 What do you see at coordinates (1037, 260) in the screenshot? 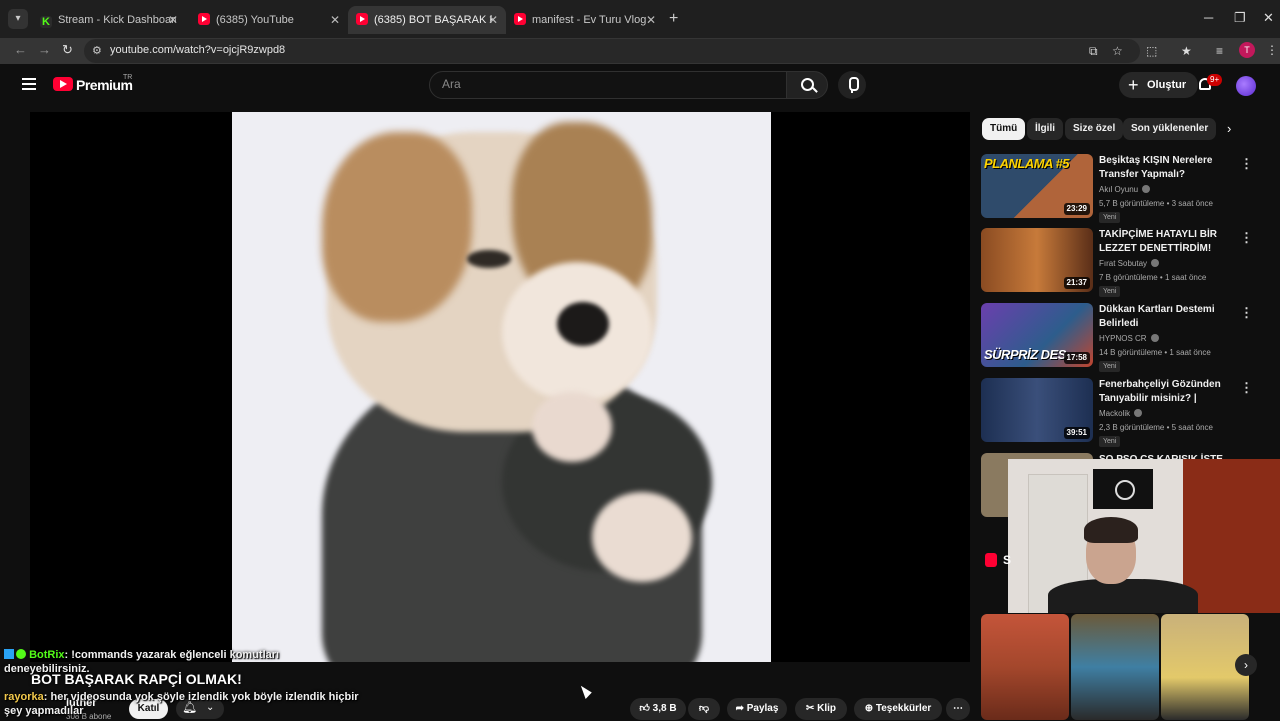
I see `video-thumbnail: 21:37` at bounding box center [1037, 260].